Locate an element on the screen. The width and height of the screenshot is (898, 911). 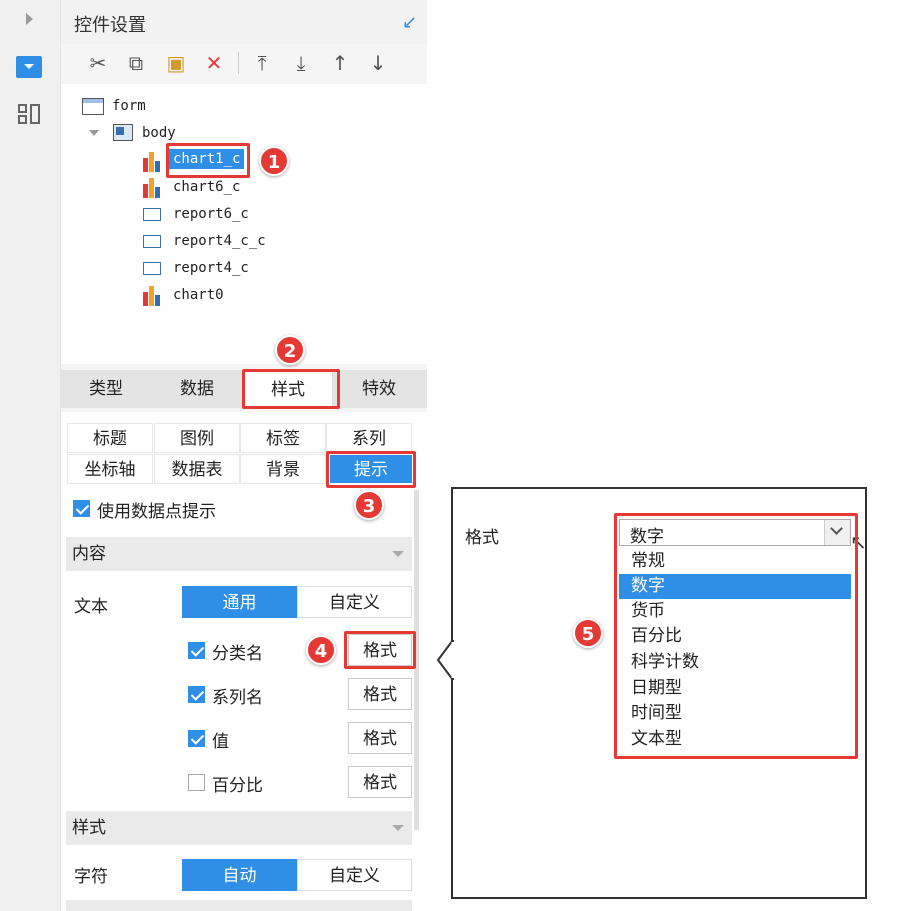
subtab-label: 标签 is located at coordinates (283, 438).